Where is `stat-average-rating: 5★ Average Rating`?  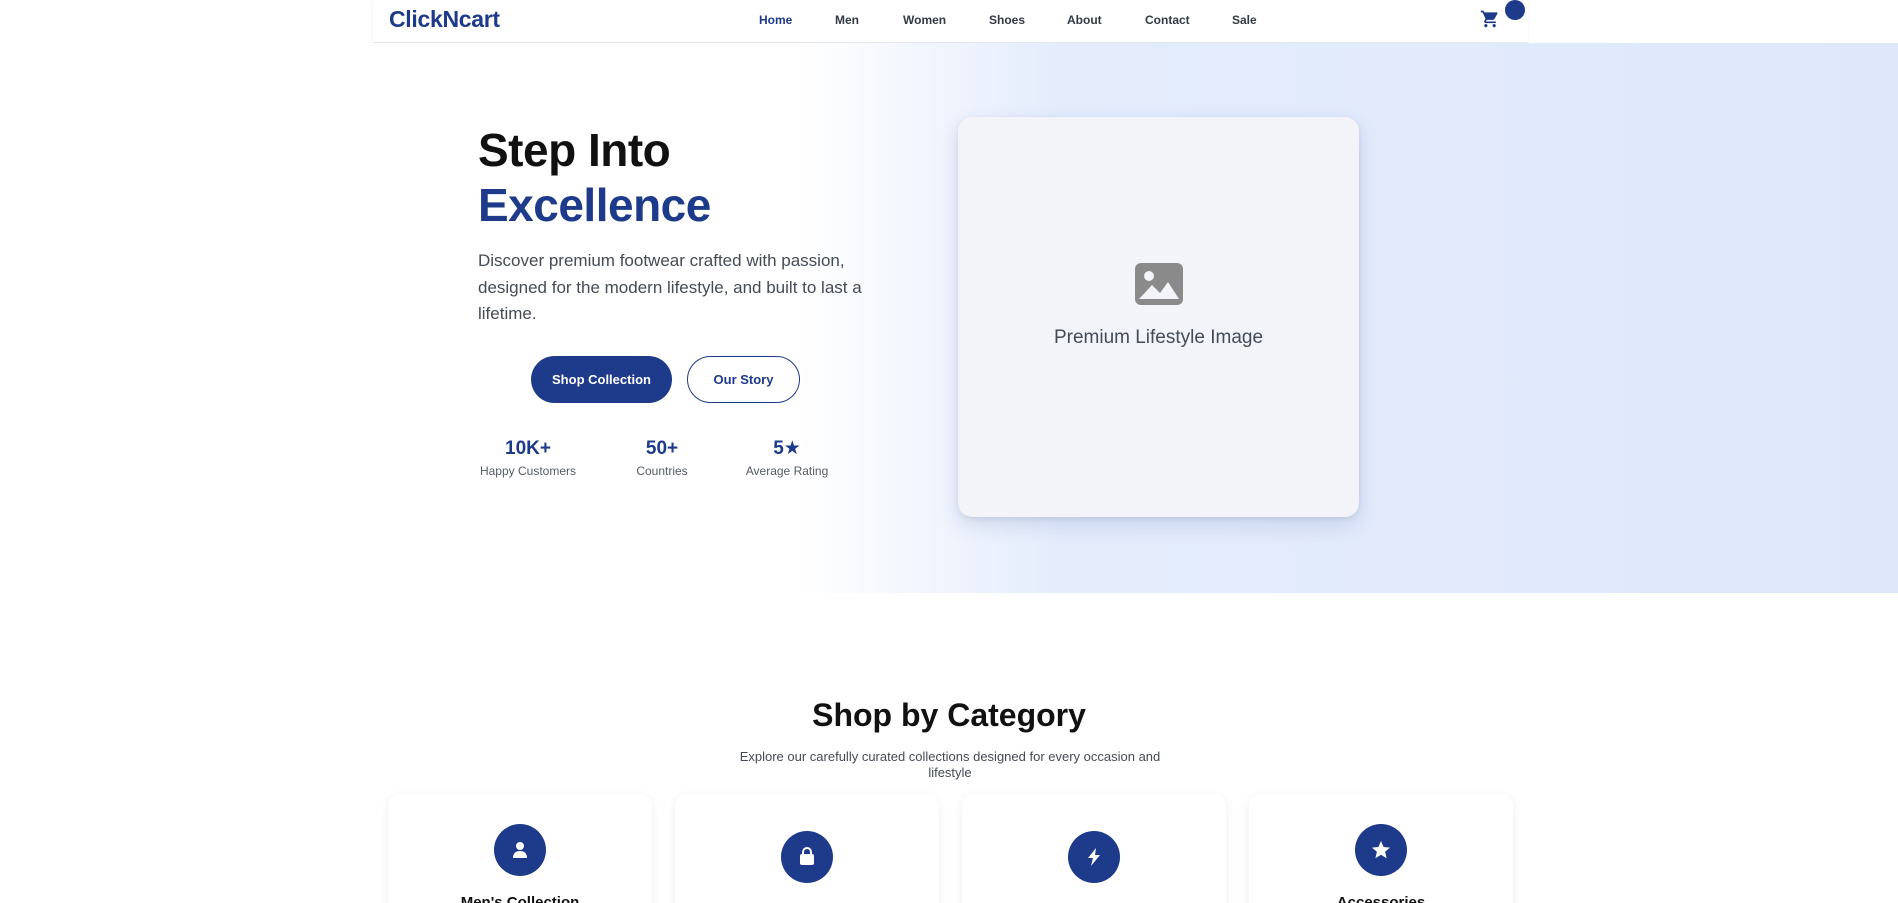
stat-average-rating: 5★ Average Rating is located at coordinates (787, 458).